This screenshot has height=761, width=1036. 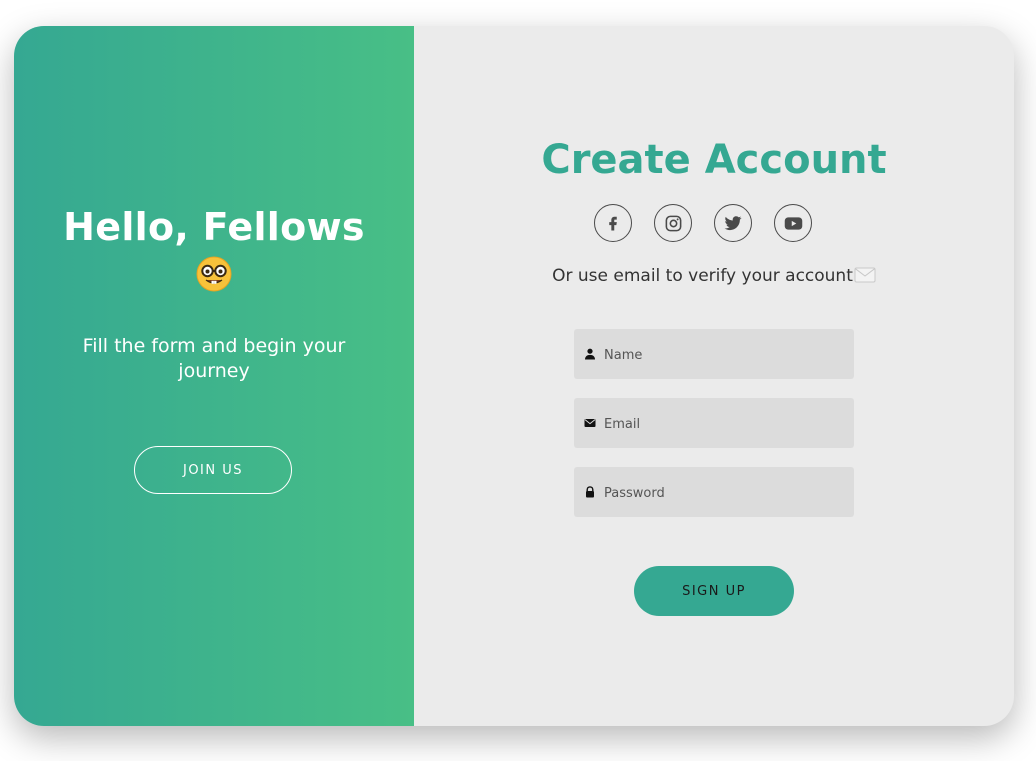 I want to click on page-title: Create Account, so click(x=714, y=160).